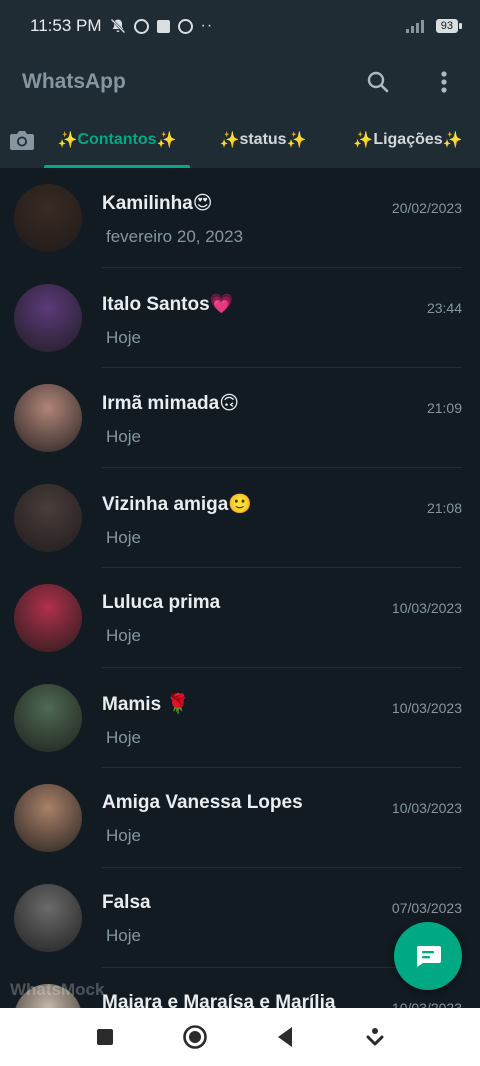  I want to click on status-bar: 11:53 PM ·· 93, so click(240, 26).